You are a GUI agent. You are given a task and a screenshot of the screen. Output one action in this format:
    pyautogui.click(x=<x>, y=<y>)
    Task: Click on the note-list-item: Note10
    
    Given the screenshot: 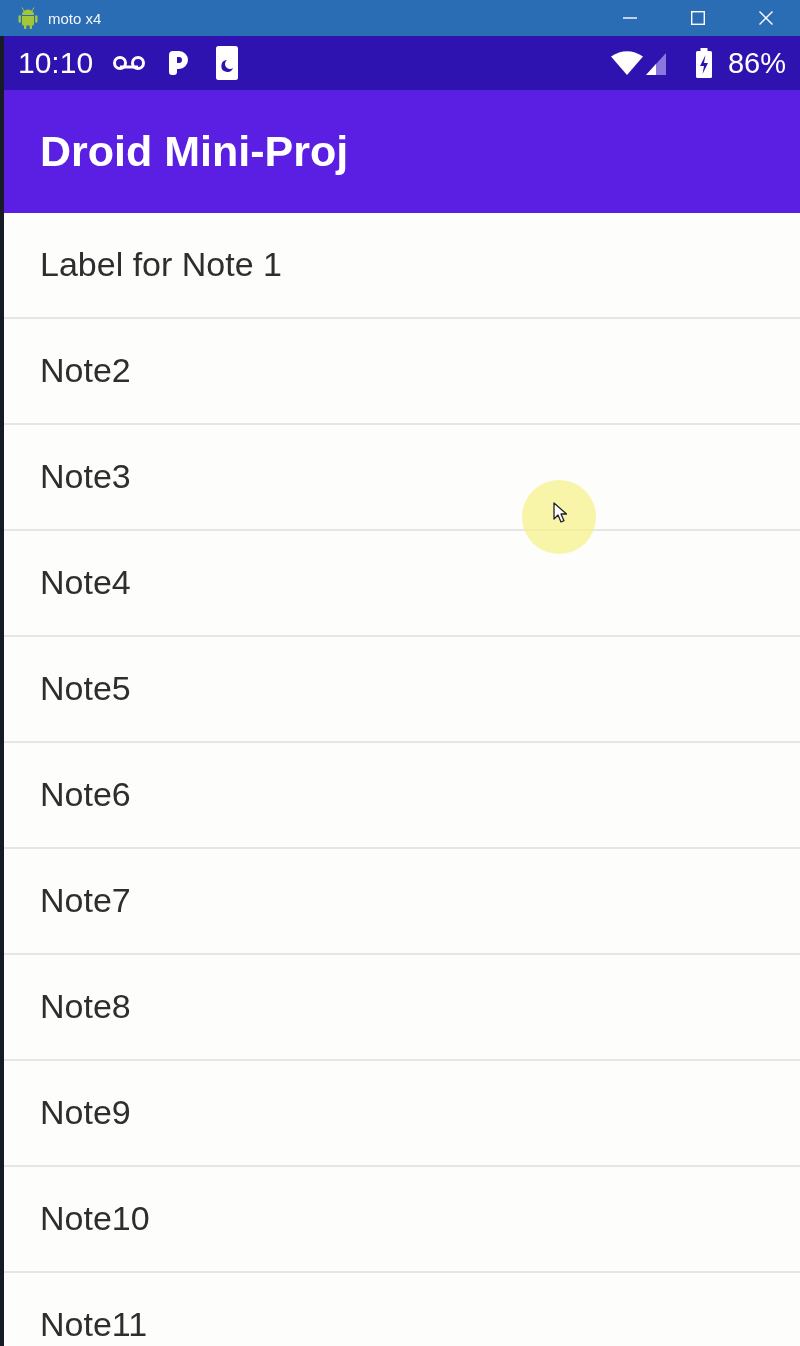 What is the action you would take?
    pyautogui.click(x=402, y=1220)
    